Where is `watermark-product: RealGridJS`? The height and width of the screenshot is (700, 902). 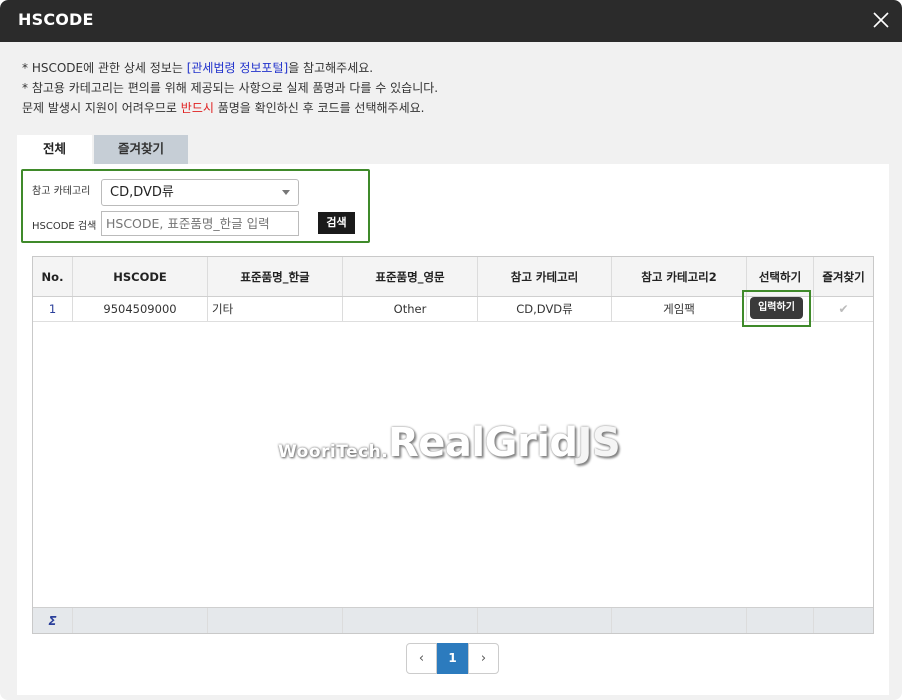 watermark-product: RealGridJS is located at coordinates (504, 443).